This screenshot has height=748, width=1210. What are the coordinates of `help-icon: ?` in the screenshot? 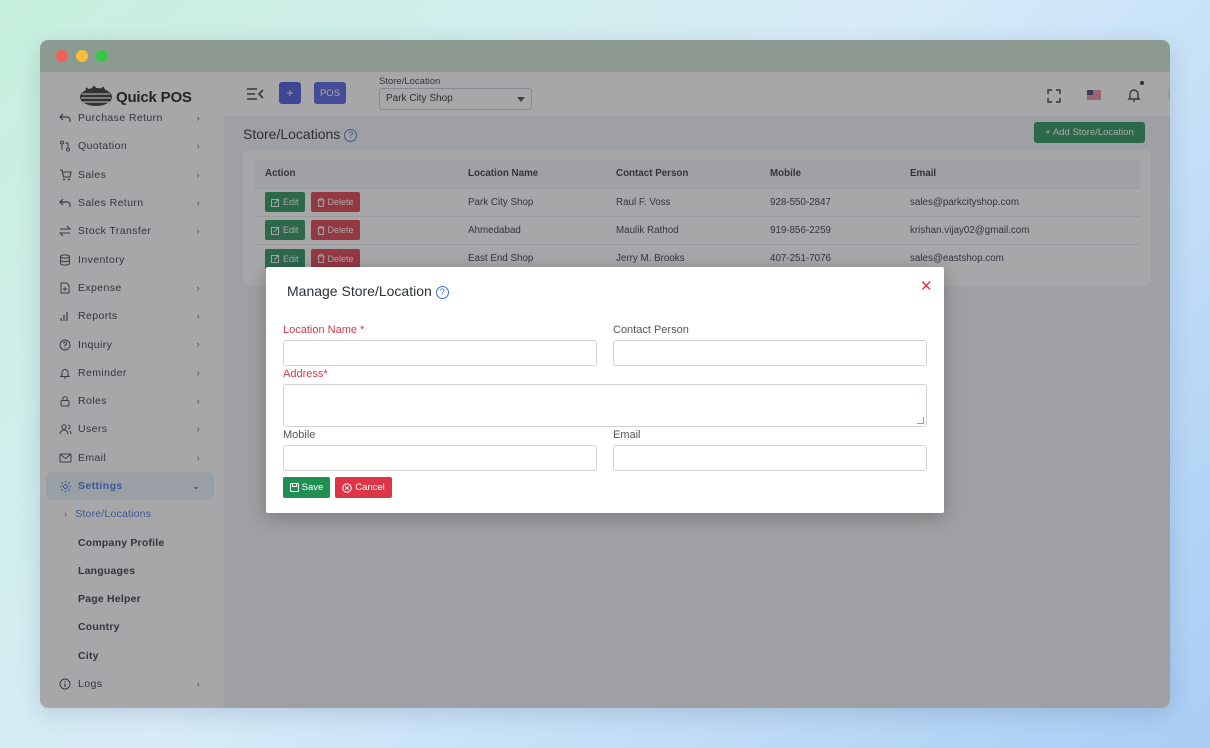 It's located at (442, 292).